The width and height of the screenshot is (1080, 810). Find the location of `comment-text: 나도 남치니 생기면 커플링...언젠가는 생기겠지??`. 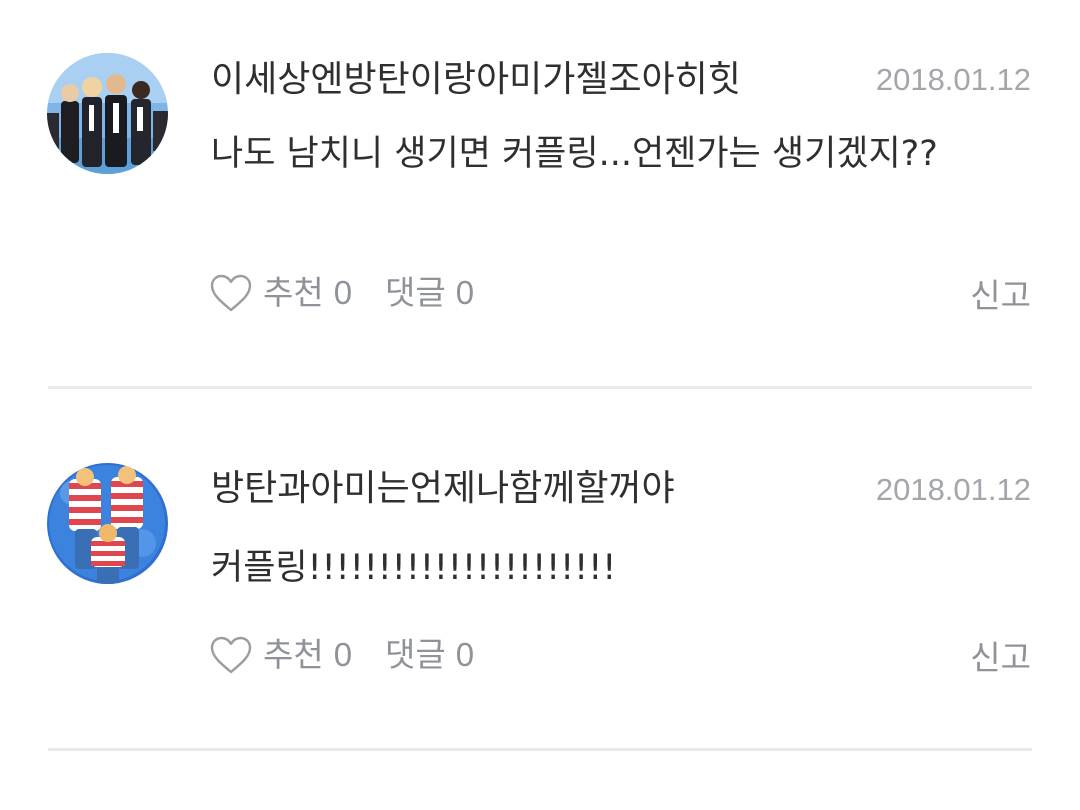

comment-text: 나도 남치니 생기면 커플링...언젠가는 생기겠지?? is located at coordinates (574, 154).